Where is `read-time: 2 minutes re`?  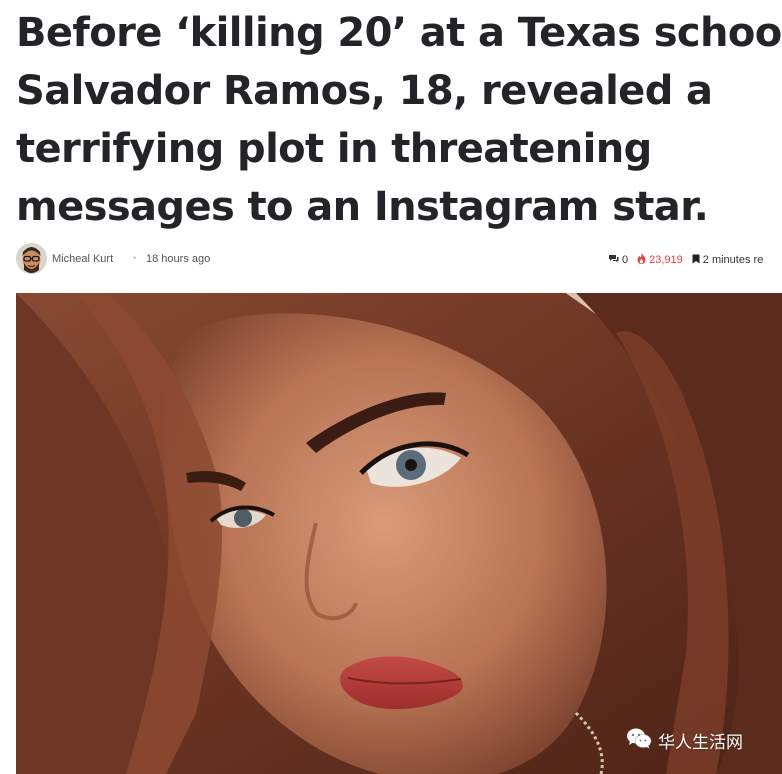
read-time: 2 minutes re is located at coordinates (728, 260).